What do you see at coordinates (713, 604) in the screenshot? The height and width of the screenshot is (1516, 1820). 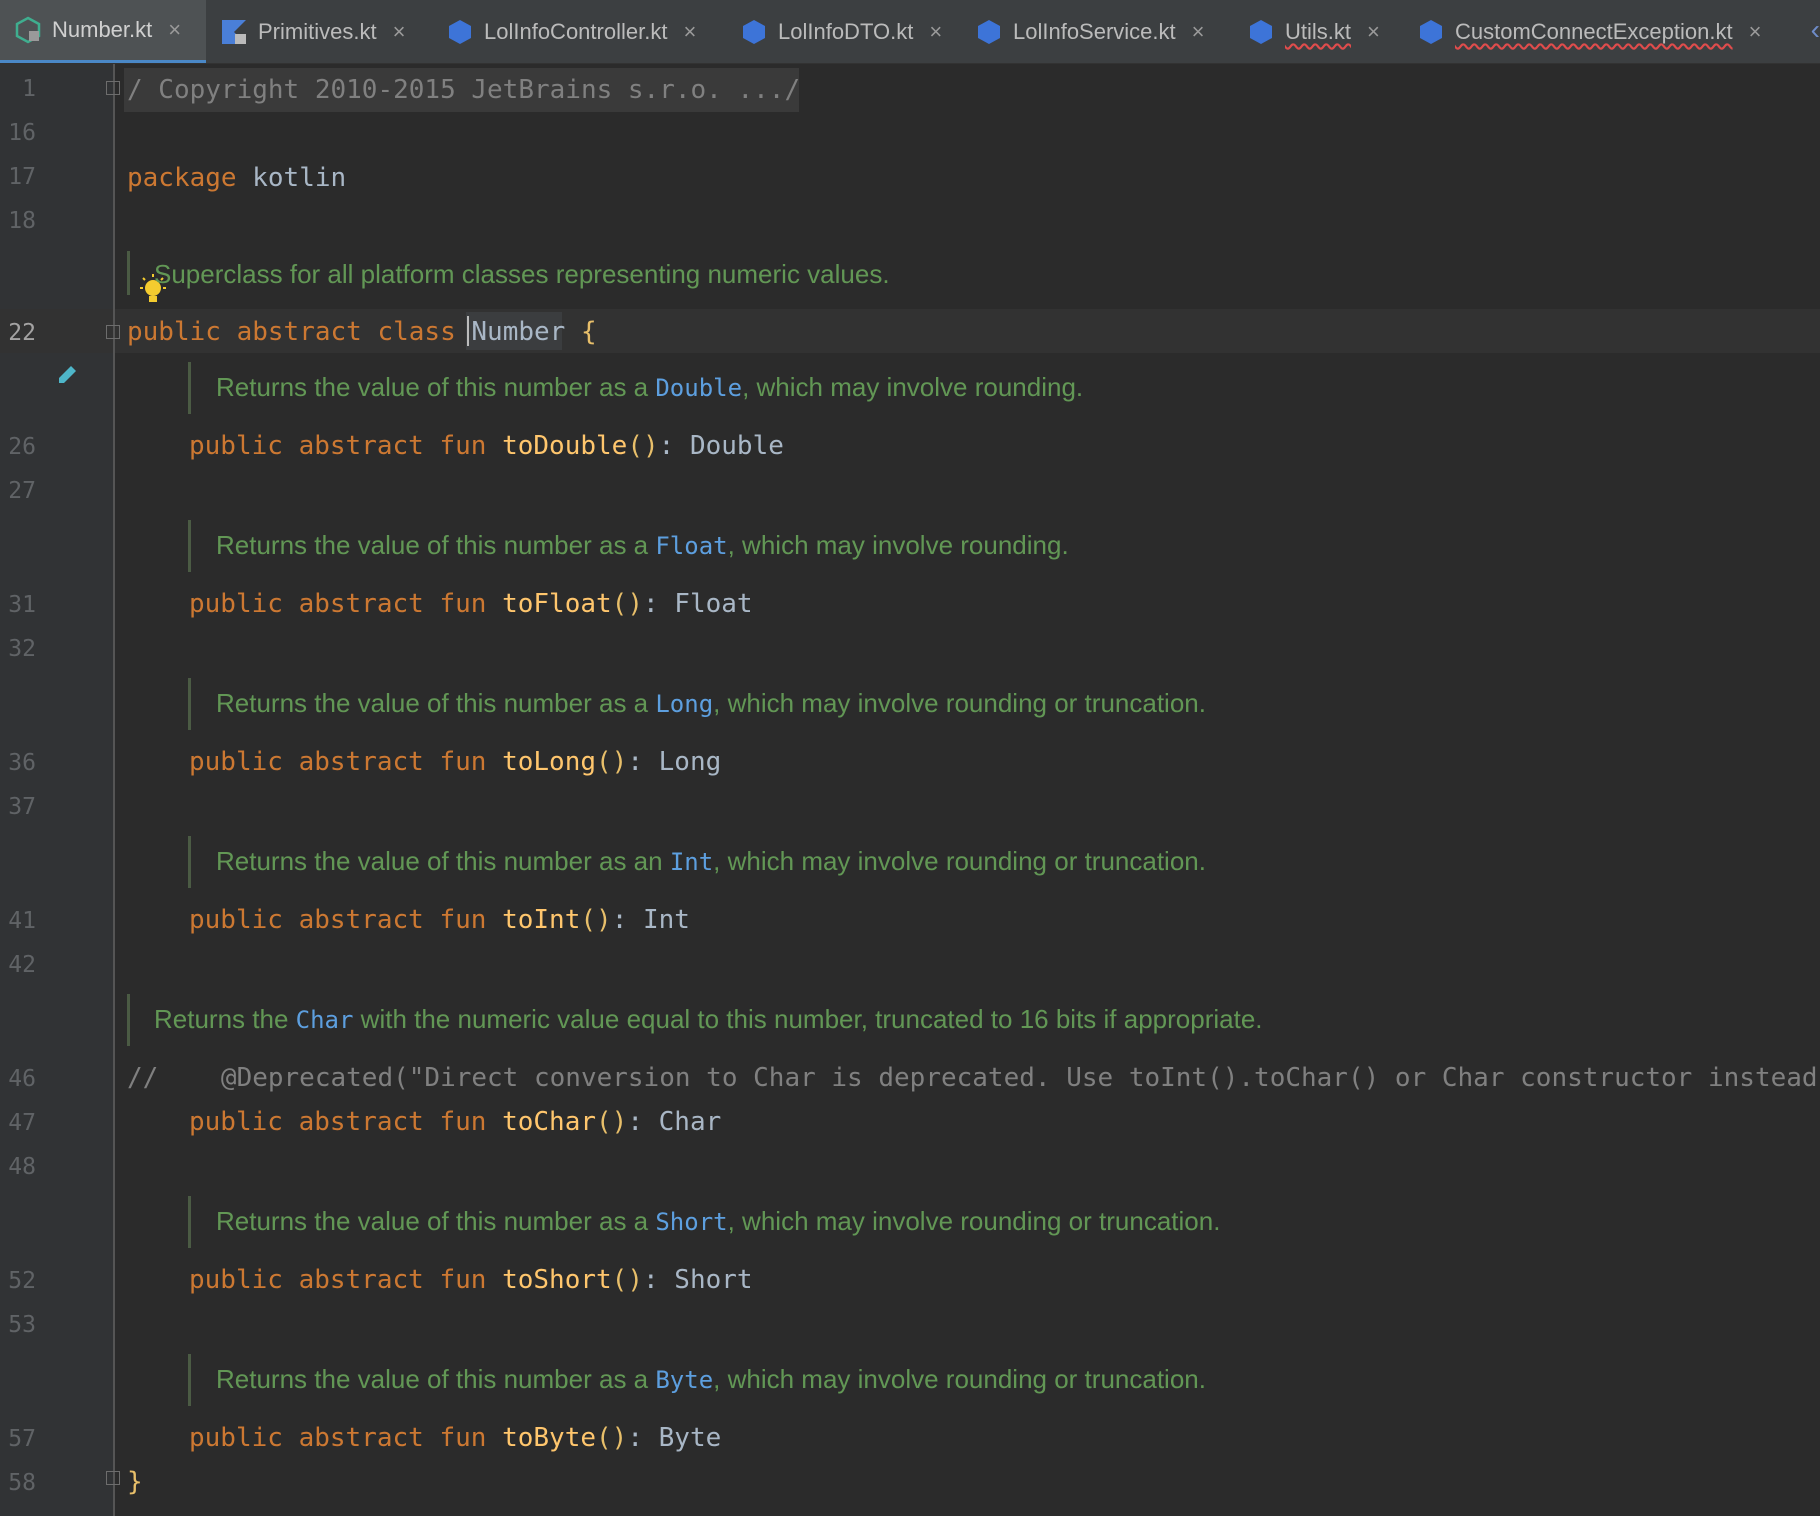 I see `return-type: Float` at bounding box center [713, 604].